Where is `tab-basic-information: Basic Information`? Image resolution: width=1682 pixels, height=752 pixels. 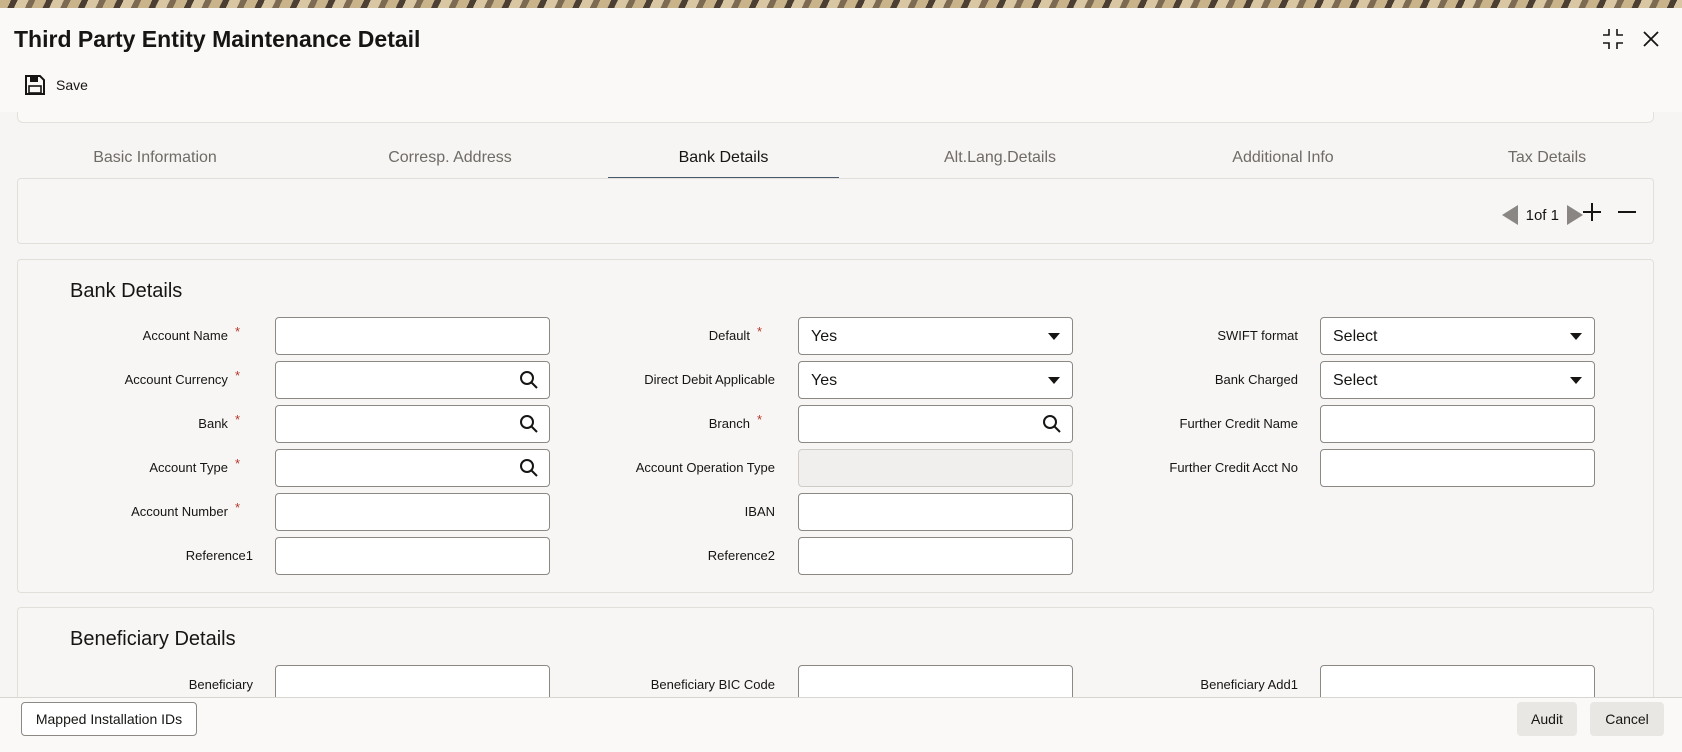 tab-basic-information: Basic Information is located at coordinates (155, 158).